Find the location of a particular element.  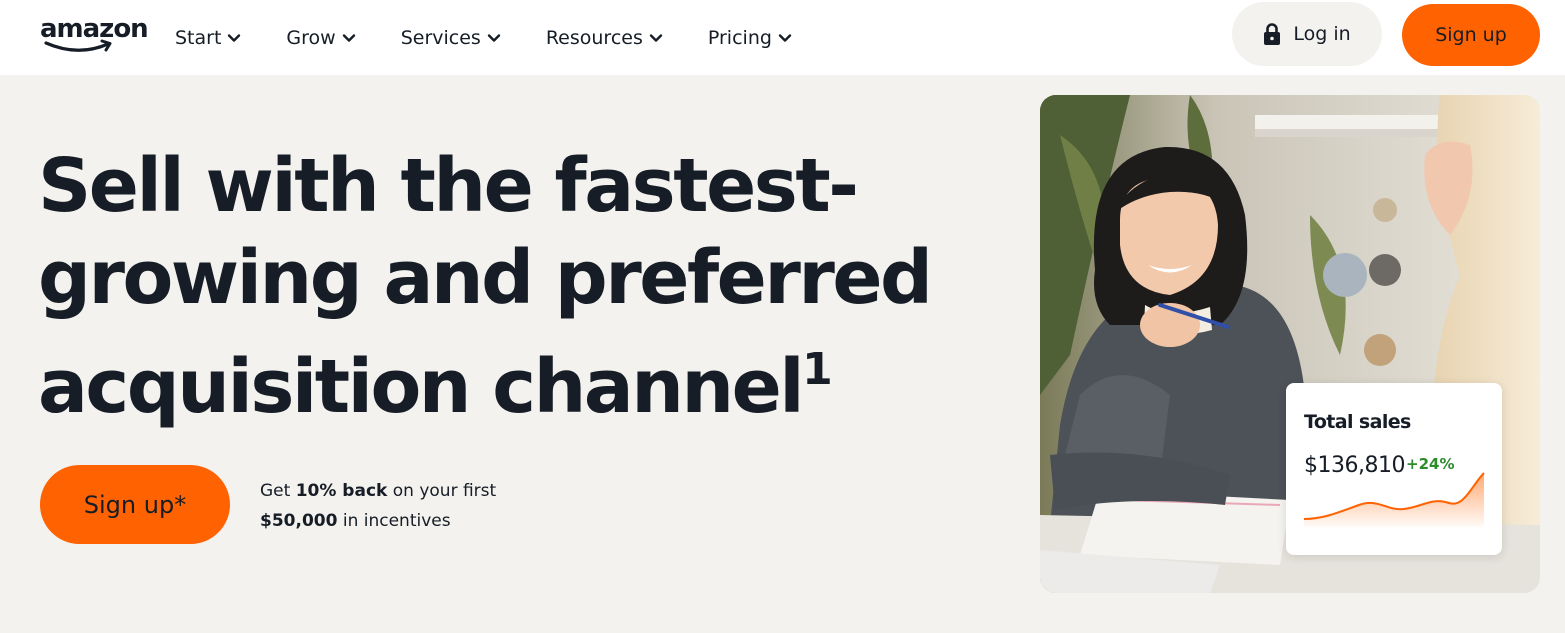

lock-icon is located at coordinates (1272, 34).